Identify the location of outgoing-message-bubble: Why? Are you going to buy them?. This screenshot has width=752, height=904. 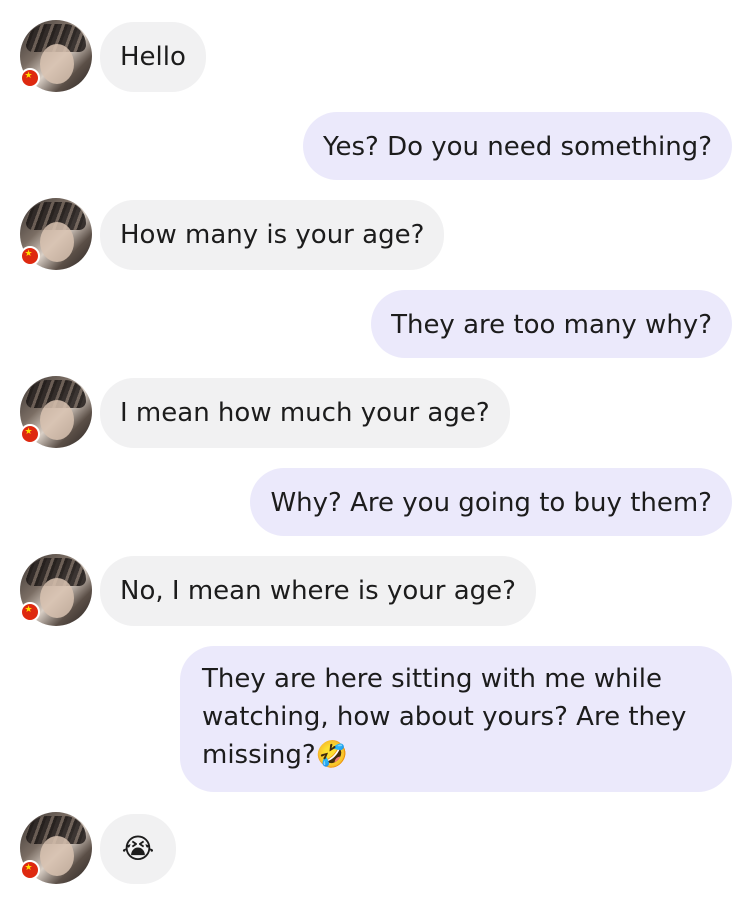
(491, 502).